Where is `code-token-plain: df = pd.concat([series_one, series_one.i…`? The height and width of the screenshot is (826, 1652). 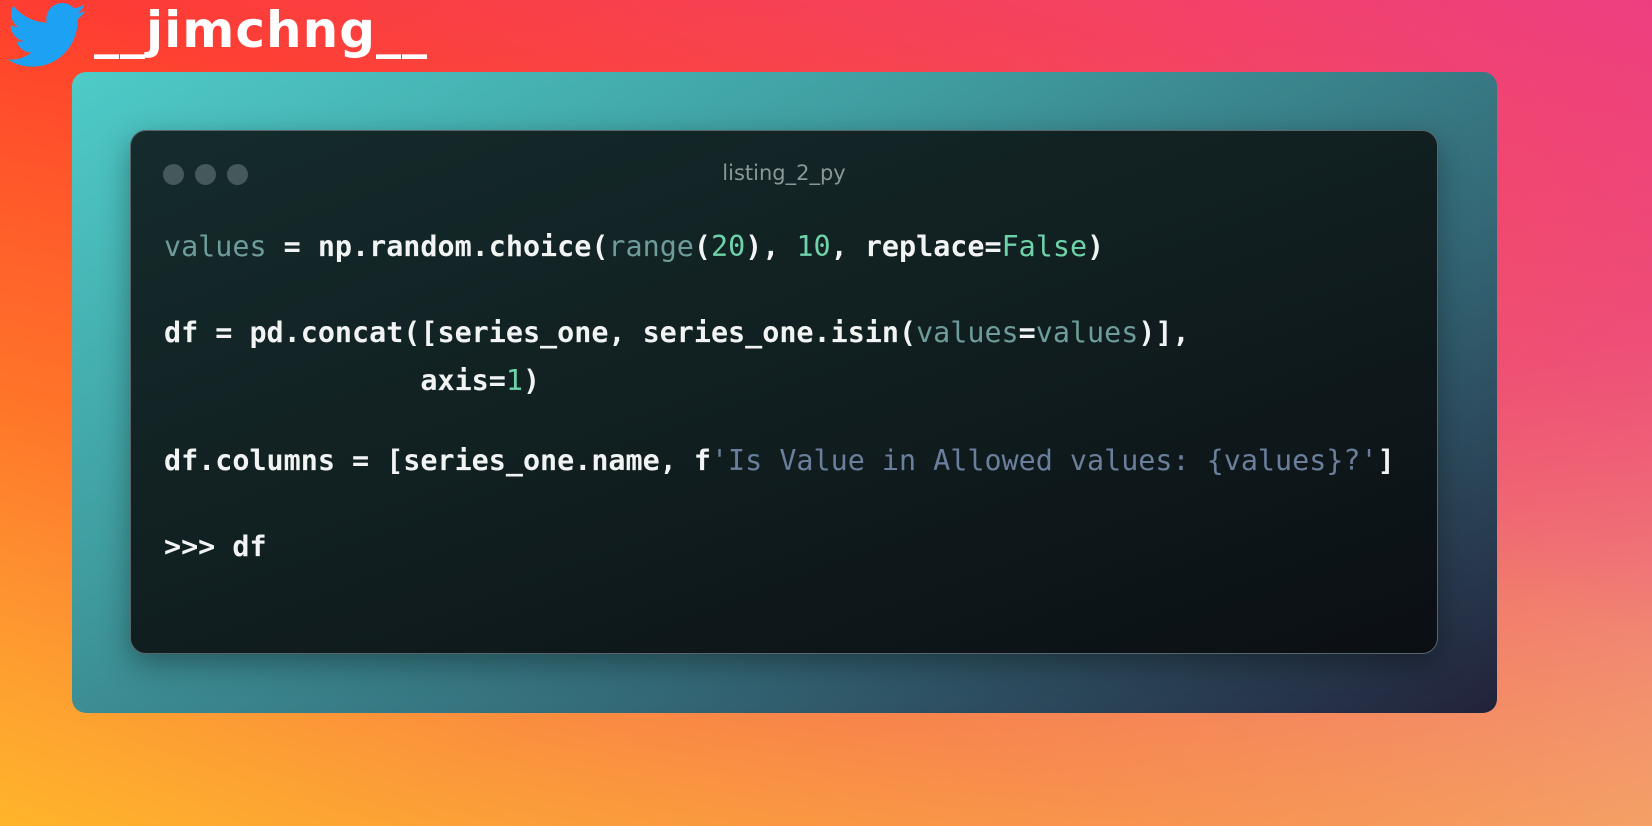
code-token-plain: df = pd.concat([series_one, series_one.i… is located at coordinates (540, 332).